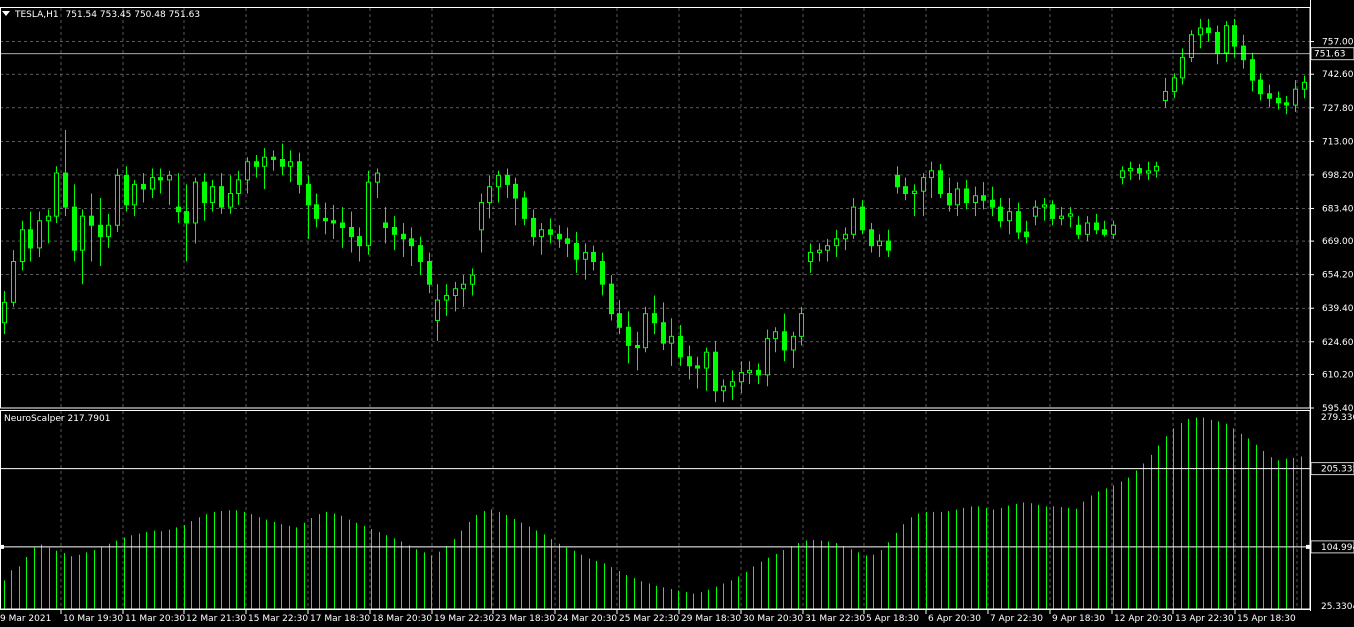 The height and width of the screenshot is (627, 1354). I want to click on price-tick-label: 639.40, so click(1338, 309).